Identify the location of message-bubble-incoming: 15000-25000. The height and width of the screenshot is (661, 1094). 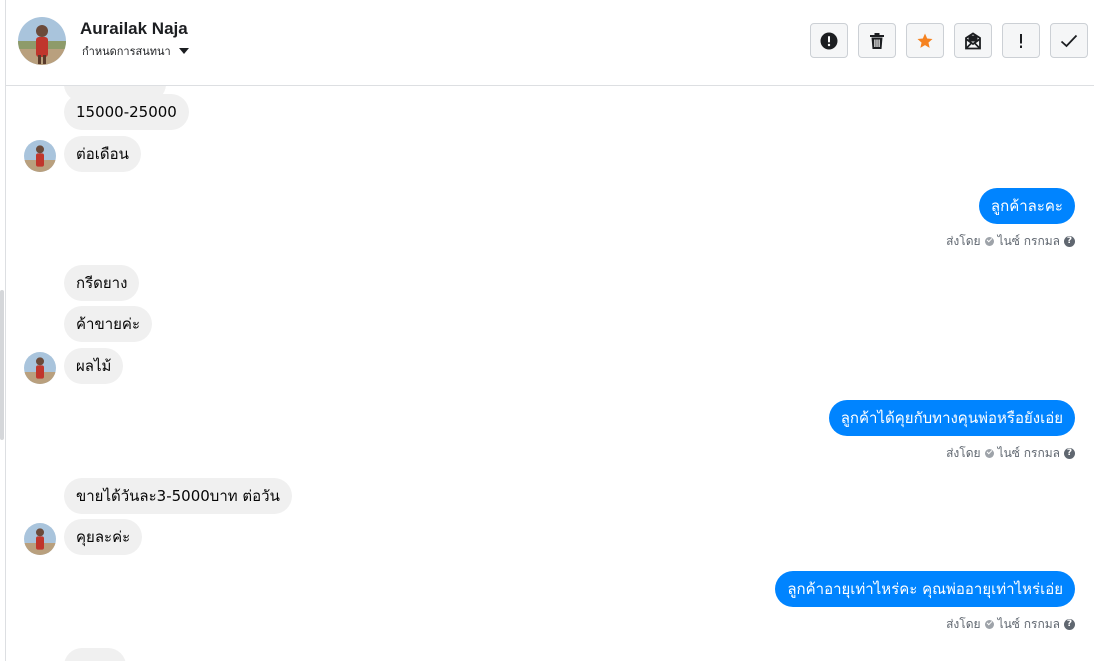
(126, 112).